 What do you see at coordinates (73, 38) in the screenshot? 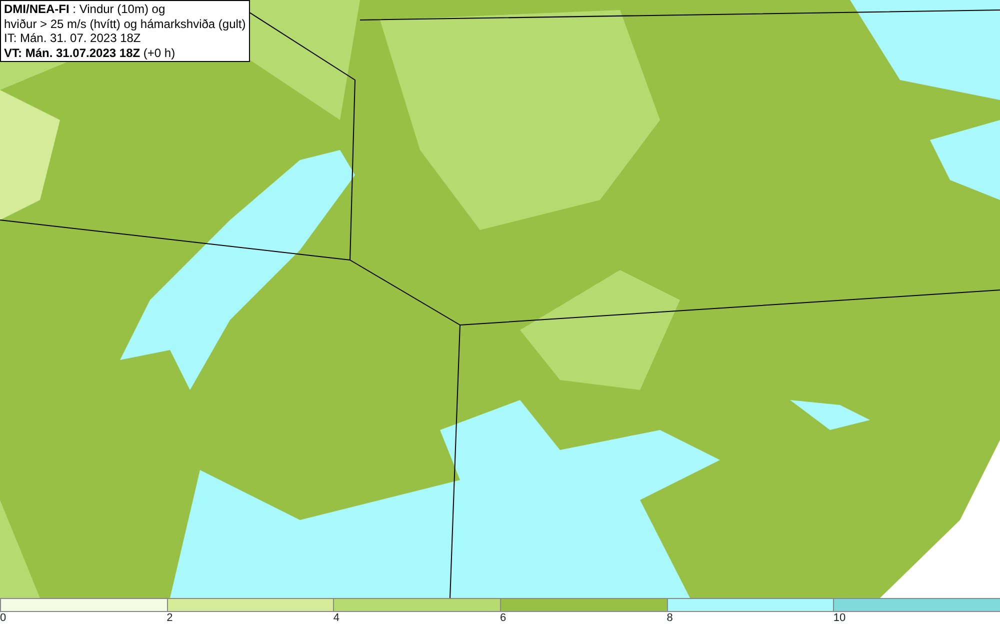
I see `title-line: IT: Mán. 31. 07. 2023 18Z` at bounding box center [73, 38].